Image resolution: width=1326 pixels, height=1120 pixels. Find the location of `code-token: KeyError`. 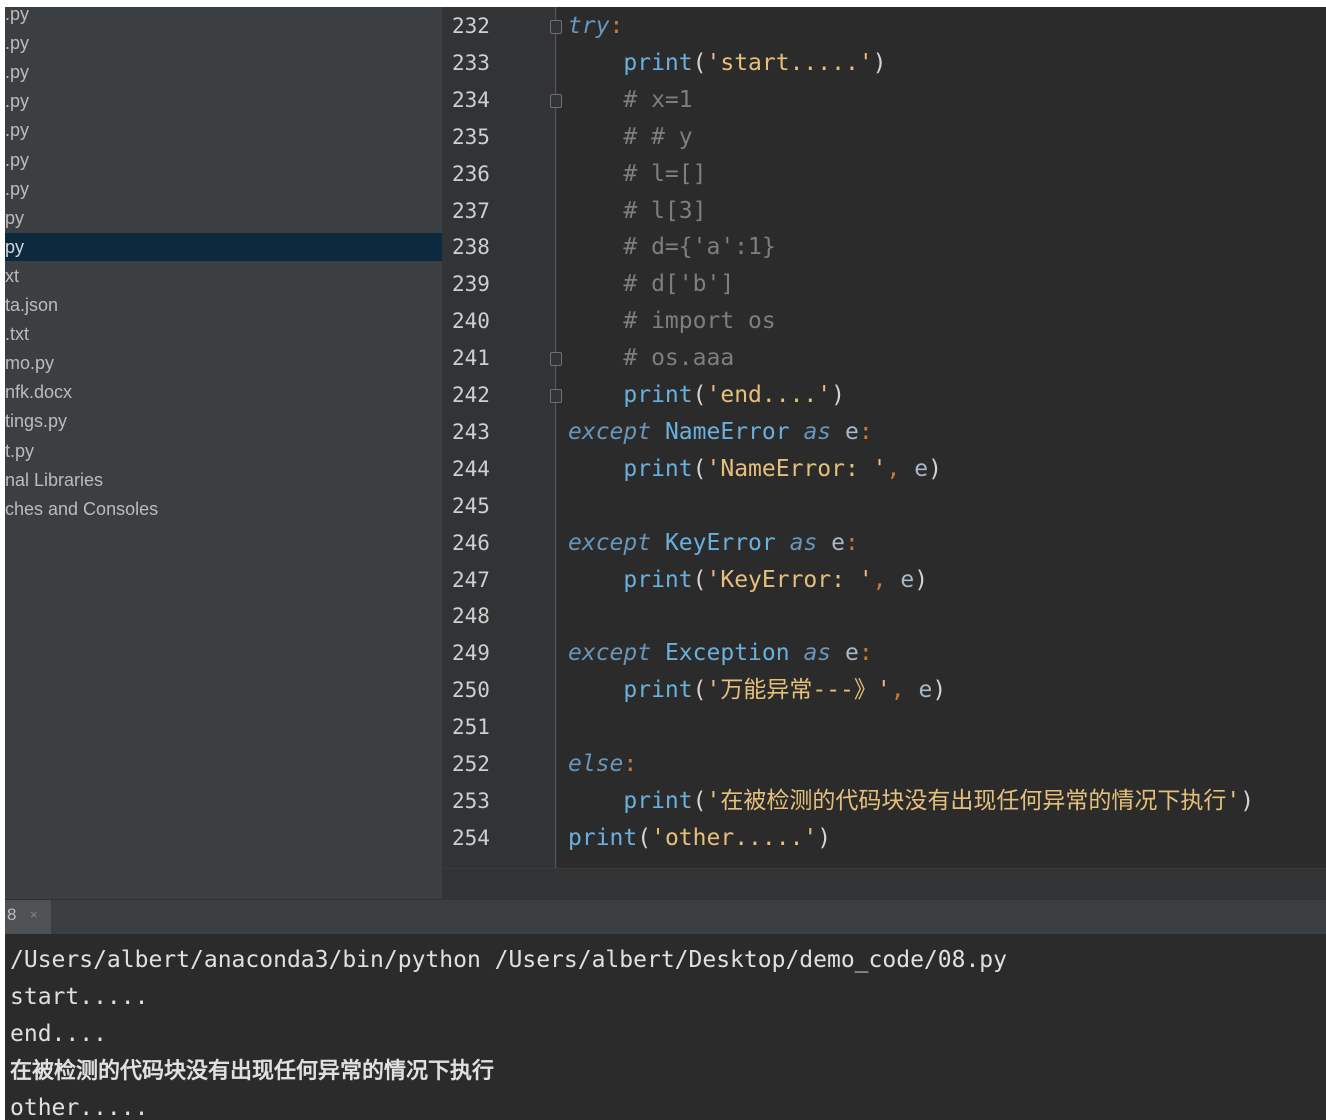

code-token: KeyError is located at coordinates (720, 542).